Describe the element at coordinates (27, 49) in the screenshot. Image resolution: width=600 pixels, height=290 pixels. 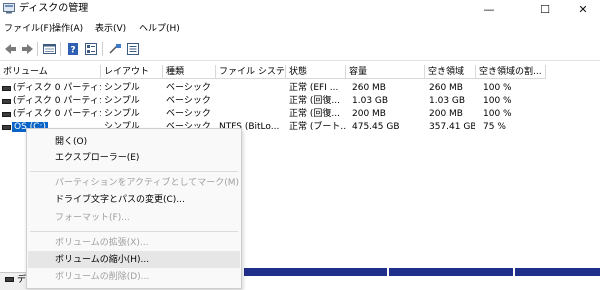
I see `forward-arrow-icon` at that location.